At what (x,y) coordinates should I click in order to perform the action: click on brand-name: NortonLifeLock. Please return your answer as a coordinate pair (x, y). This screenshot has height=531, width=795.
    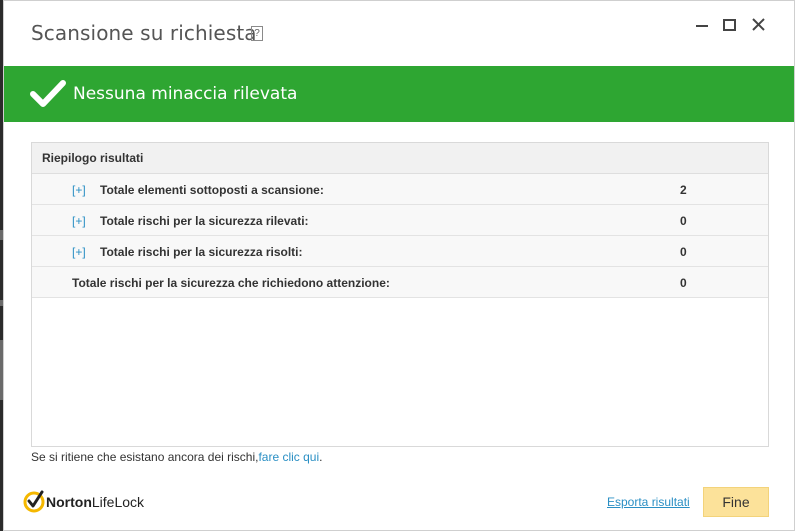
    Looking at the image, I should click on (95, 502).